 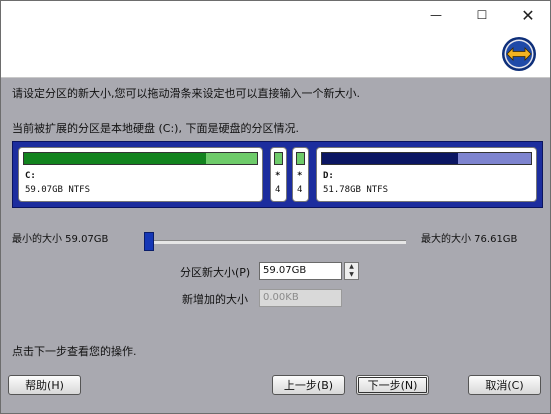 I want to click on instruction-line-1: 请设定分区的新大小,您可以拖动滑条来设定也可以直接输入一个新大小., so click(x=186, y=93).